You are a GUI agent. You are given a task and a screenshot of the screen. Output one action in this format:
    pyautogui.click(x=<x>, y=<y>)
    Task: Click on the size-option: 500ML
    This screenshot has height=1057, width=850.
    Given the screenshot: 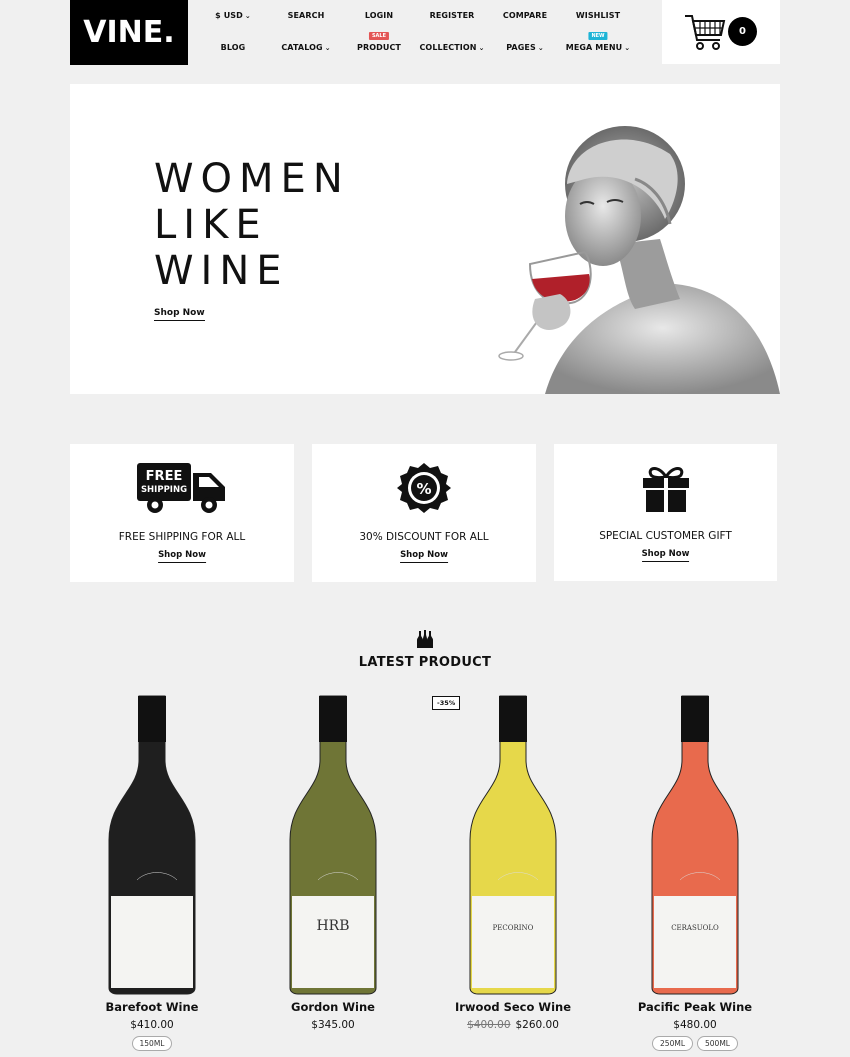 What is the action you would take?
    pyautogui.click(x=717, y=1043)
    